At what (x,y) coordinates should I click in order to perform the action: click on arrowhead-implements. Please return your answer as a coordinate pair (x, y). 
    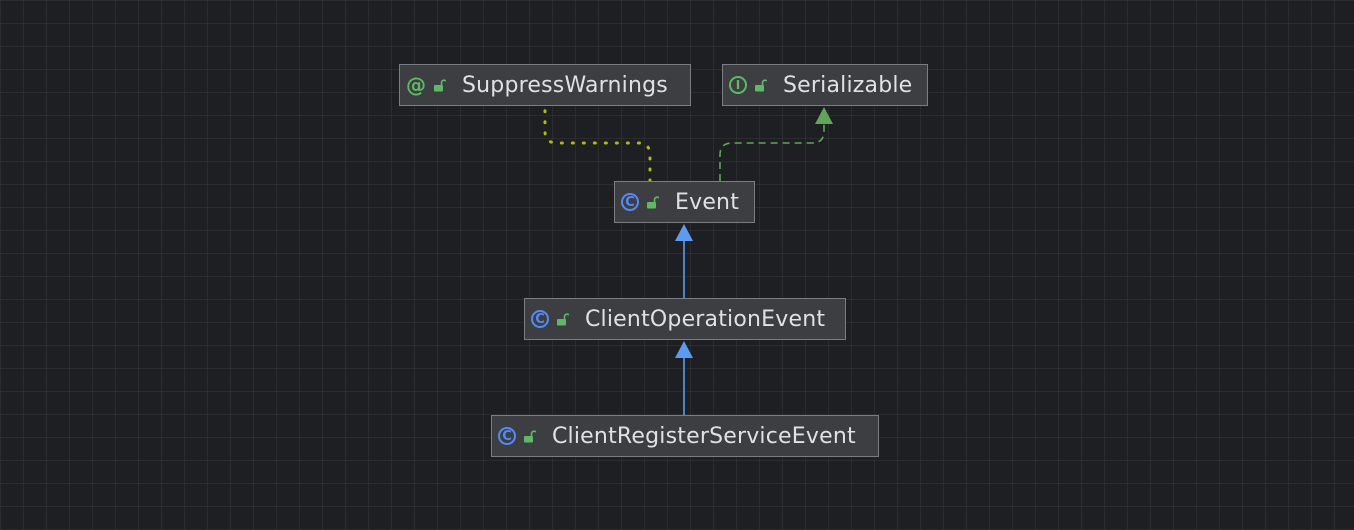
    Looking at the image, I should click on (824, 115).